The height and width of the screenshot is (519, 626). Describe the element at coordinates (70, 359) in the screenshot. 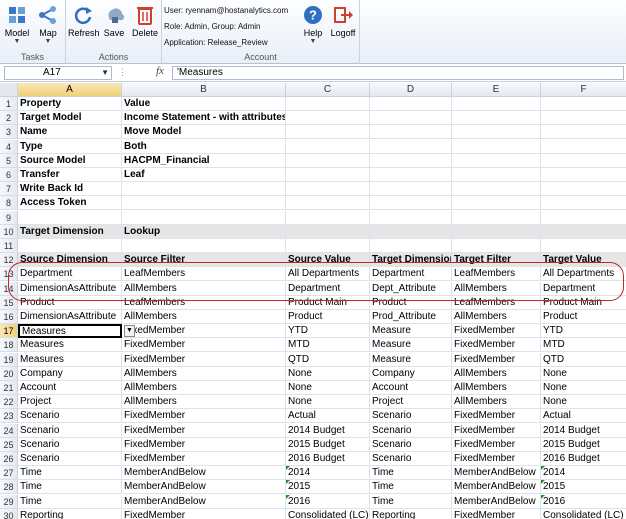

I see `cell-a19: Measures` at that location.